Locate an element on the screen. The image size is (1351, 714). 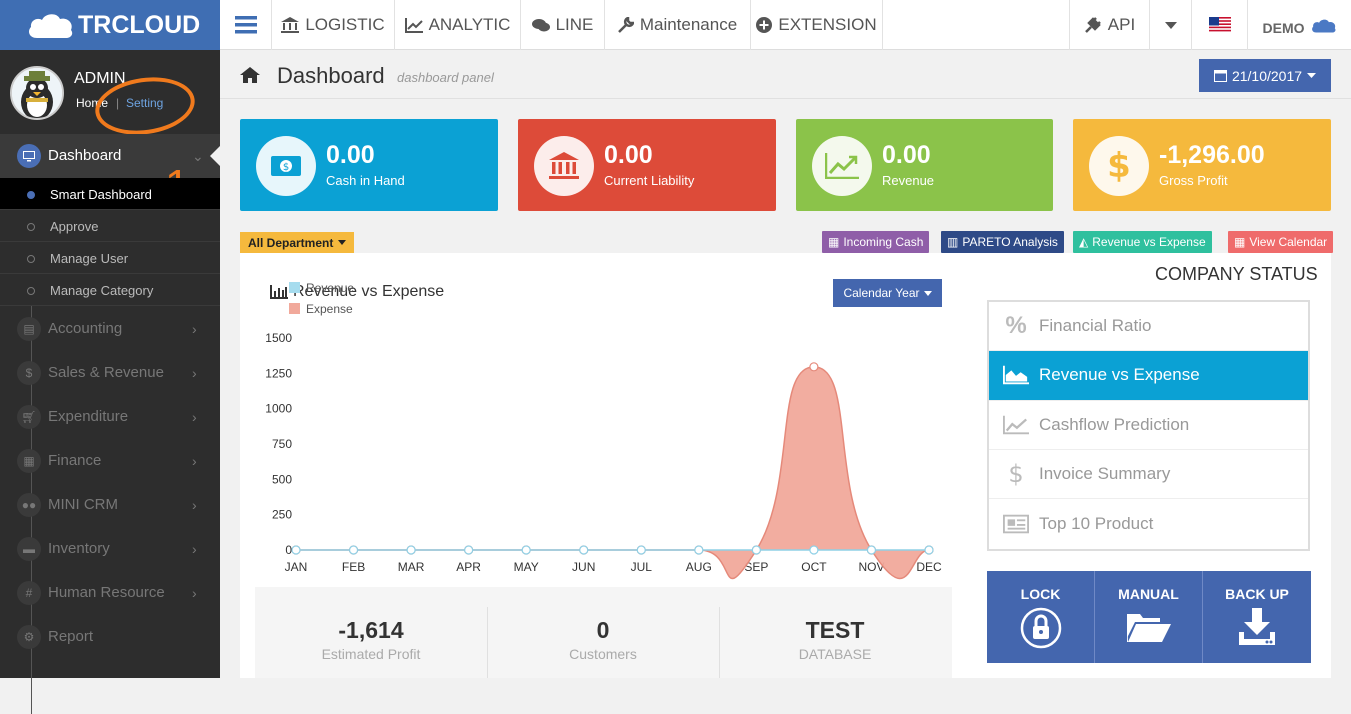
nav-logistic: LOGISTIC is located at coordinates (333, 25).